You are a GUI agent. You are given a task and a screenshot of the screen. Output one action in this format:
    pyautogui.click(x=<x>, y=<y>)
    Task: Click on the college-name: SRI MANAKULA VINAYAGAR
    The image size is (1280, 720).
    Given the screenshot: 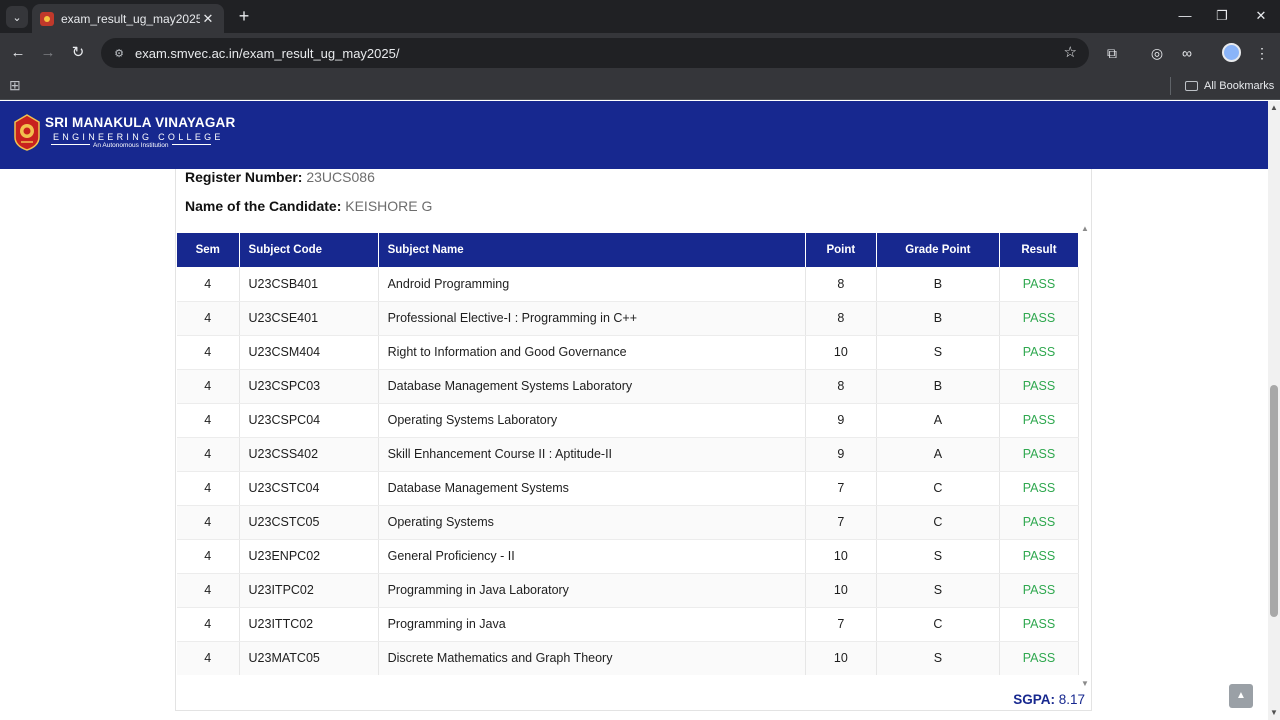 What is the action you would take?
    pyautogui.click(x=140, y=122)
    